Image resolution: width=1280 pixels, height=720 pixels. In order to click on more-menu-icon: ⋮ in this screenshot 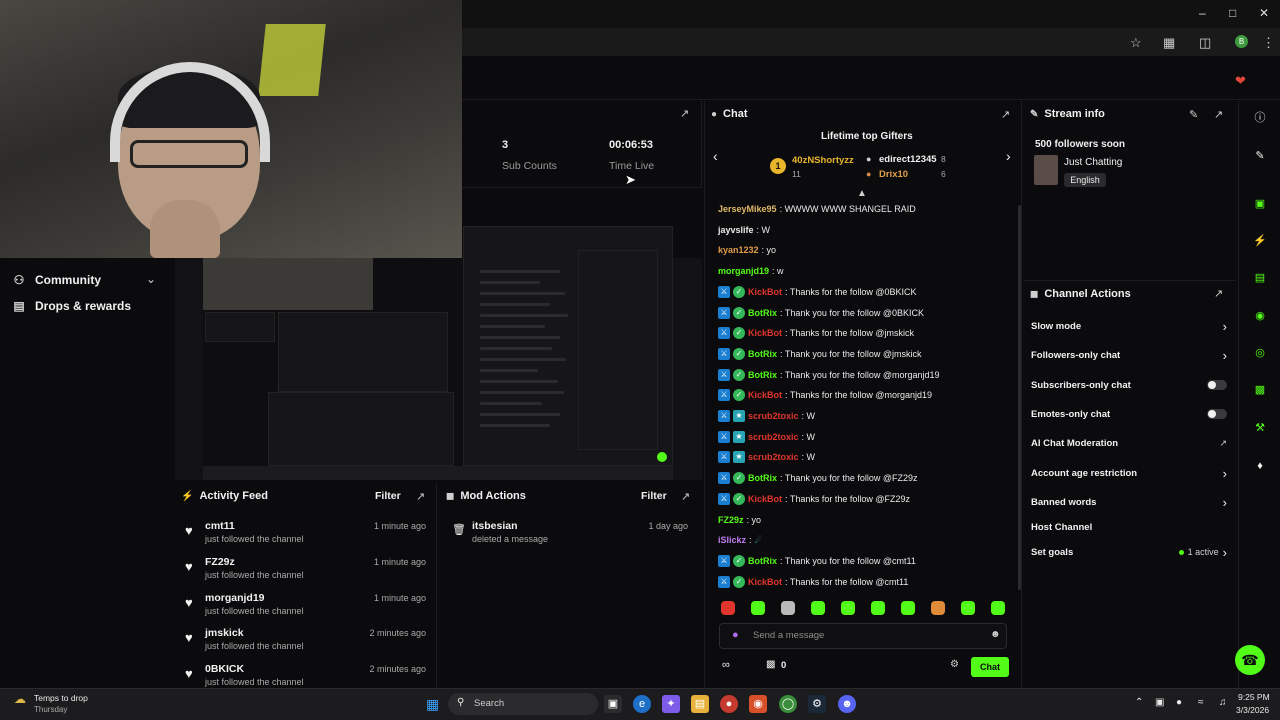, I will do `click(1268, 43)`.